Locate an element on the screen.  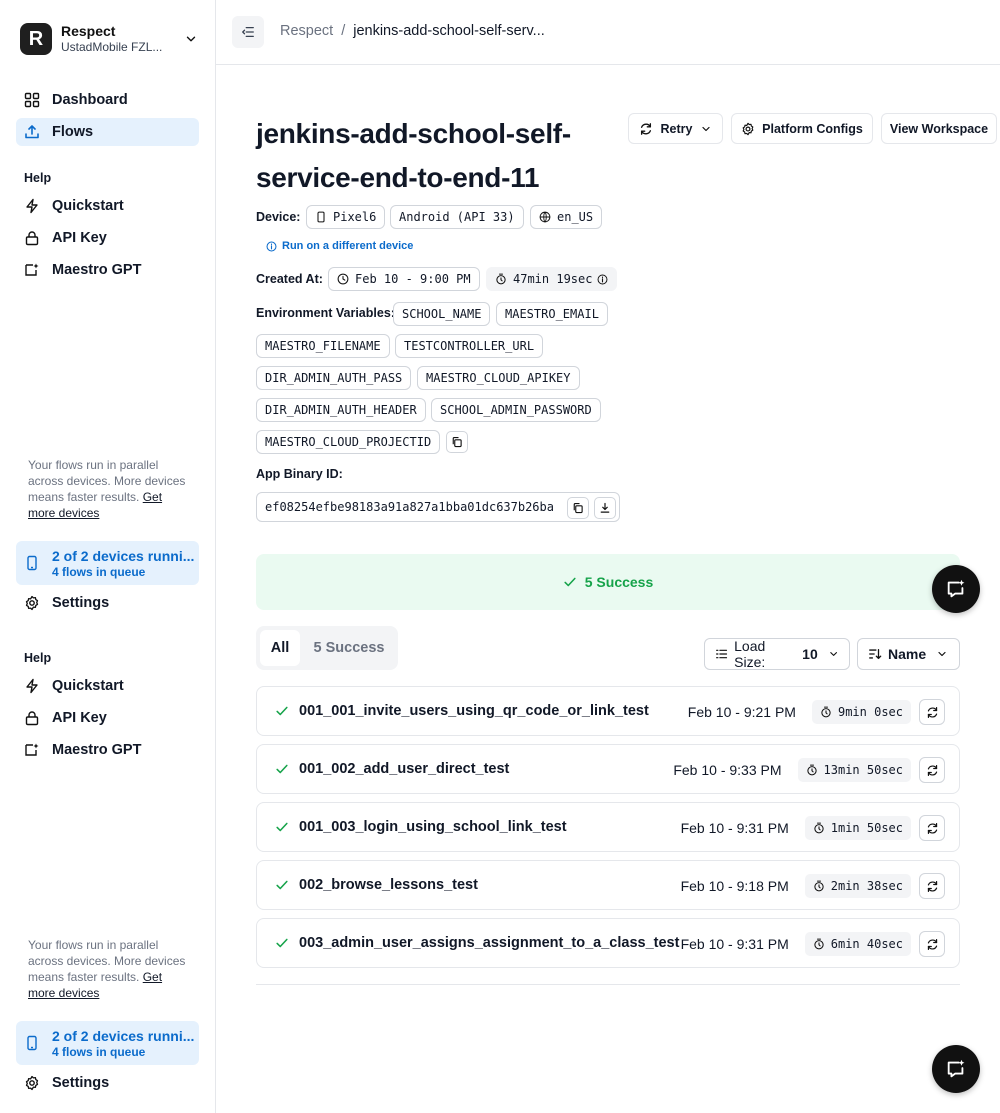
breadcrumb-parent: Respect is located at coordinates (306, 31).